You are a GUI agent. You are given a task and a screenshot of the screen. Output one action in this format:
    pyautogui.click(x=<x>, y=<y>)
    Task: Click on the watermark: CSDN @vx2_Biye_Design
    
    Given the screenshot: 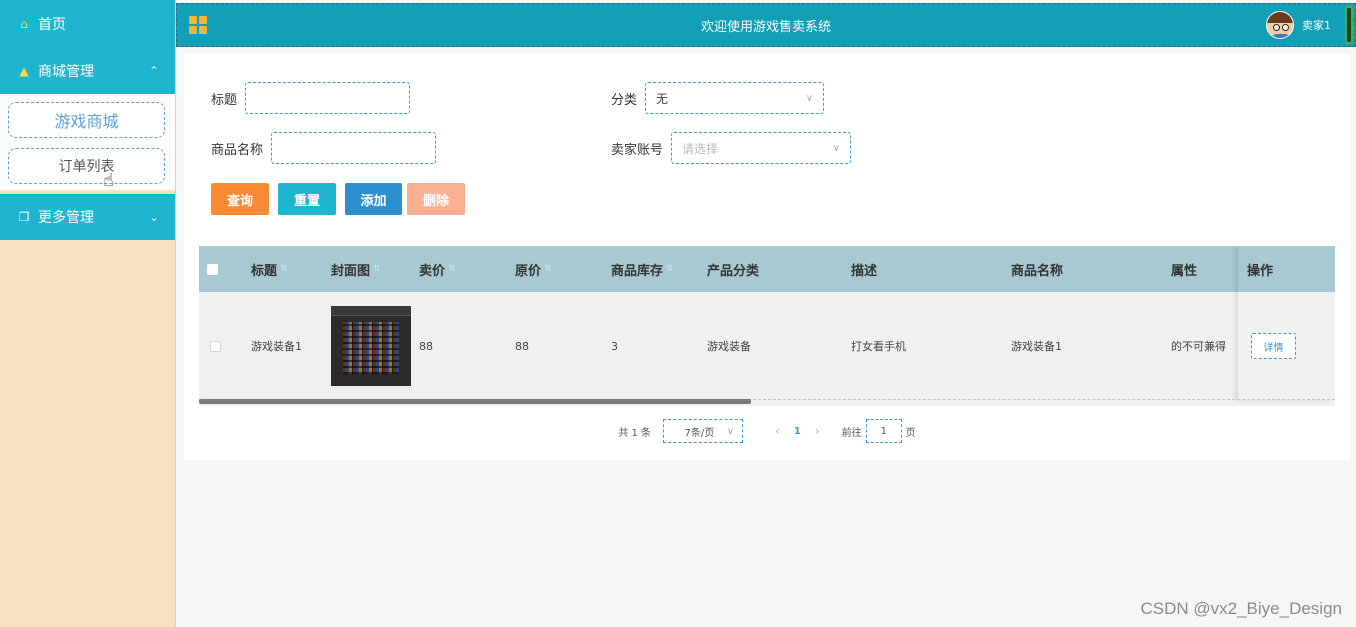 What is the action you would take?
    pyautogui.click(x=1241, y=608)
    